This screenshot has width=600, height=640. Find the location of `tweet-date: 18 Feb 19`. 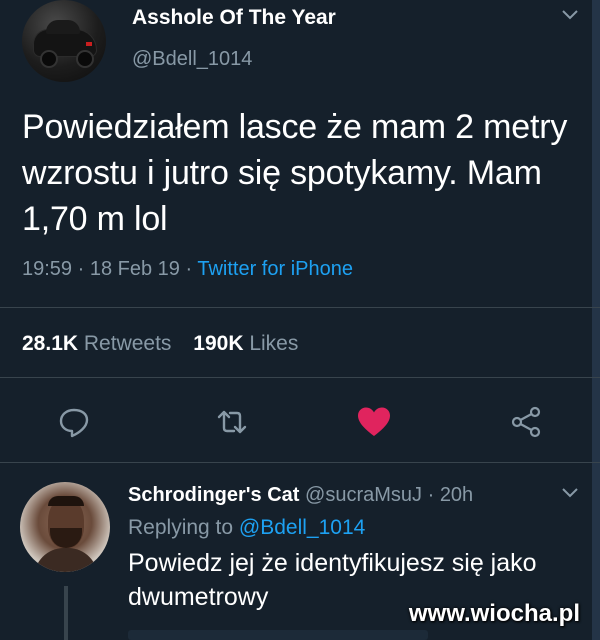

tweet-date: 18 Feb 19 is located at coordinates (134, 269).